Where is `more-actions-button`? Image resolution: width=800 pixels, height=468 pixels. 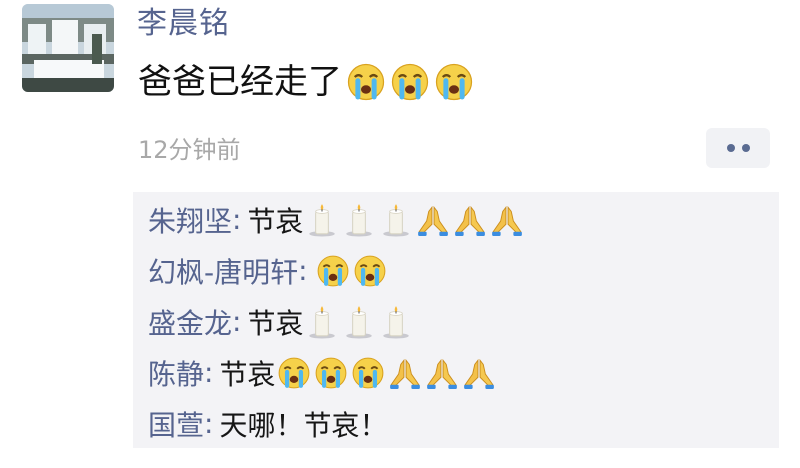
more-actions-button is located at coordinates (738, 148).